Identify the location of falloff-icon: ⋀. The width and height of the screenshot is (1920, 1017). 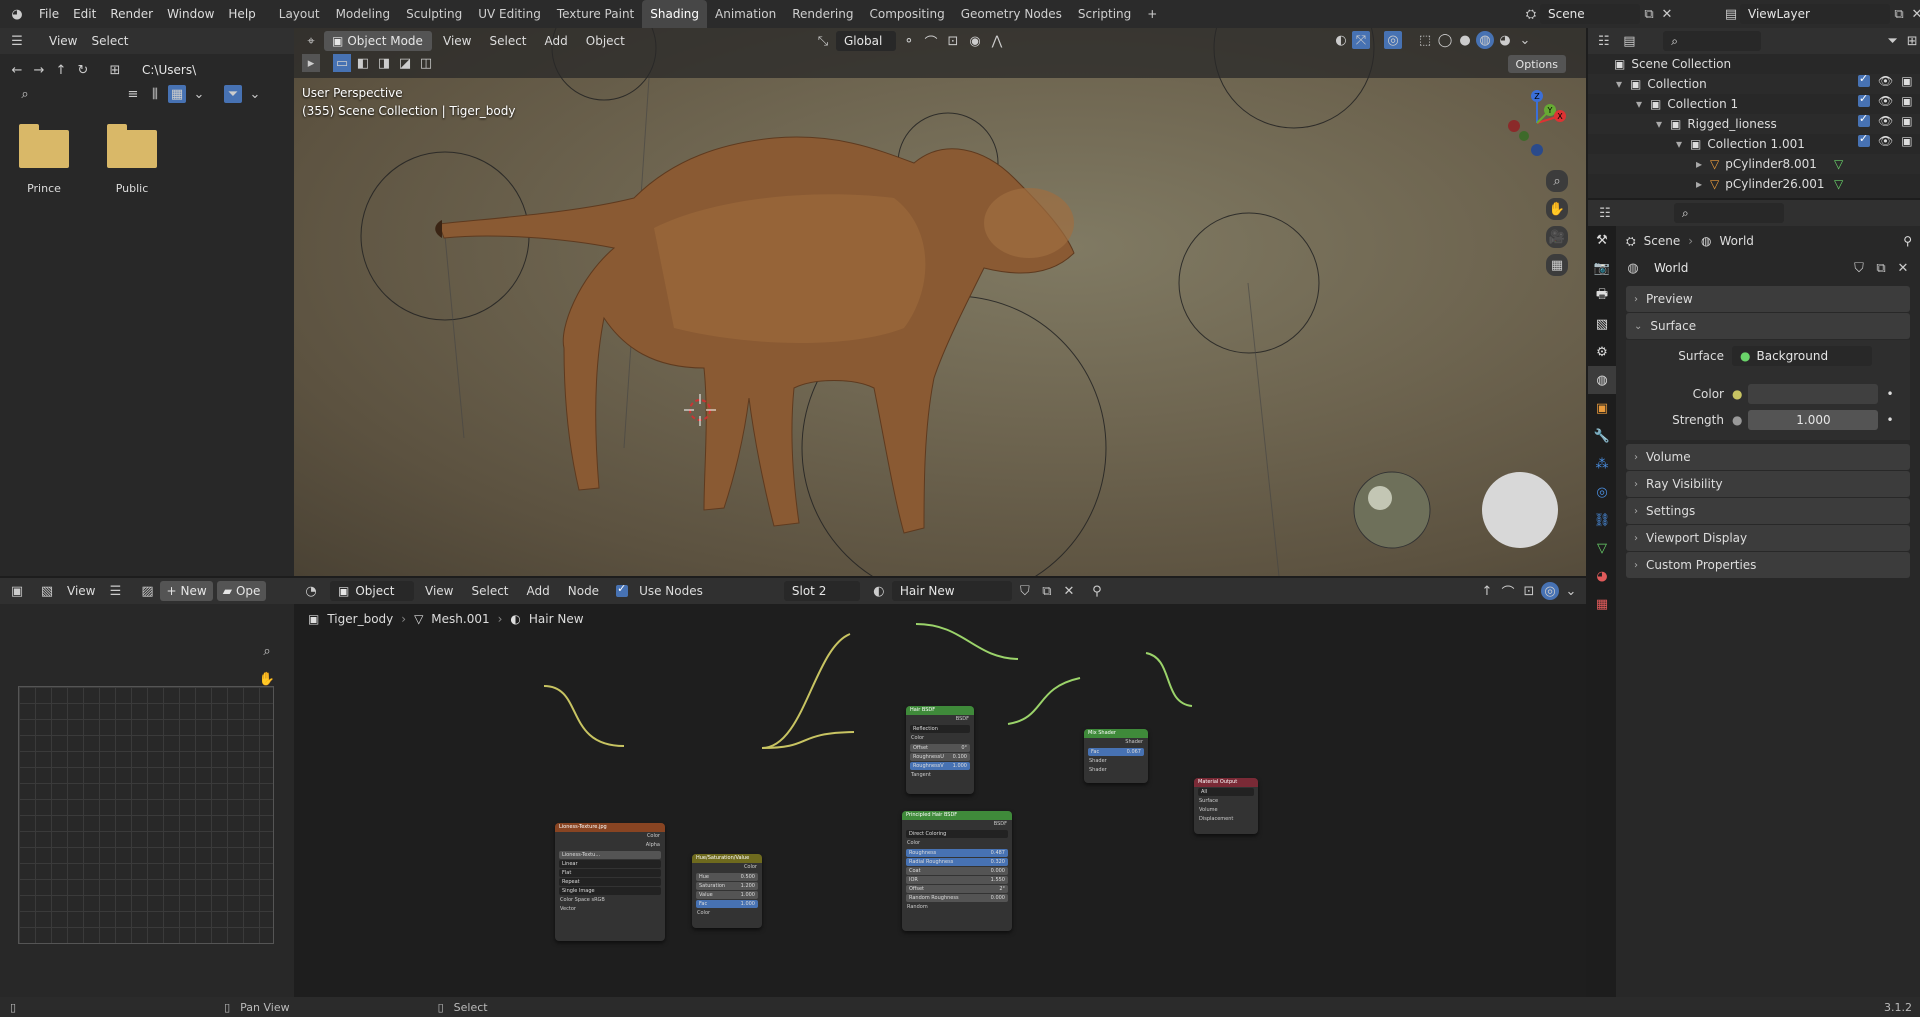
(997, 41).